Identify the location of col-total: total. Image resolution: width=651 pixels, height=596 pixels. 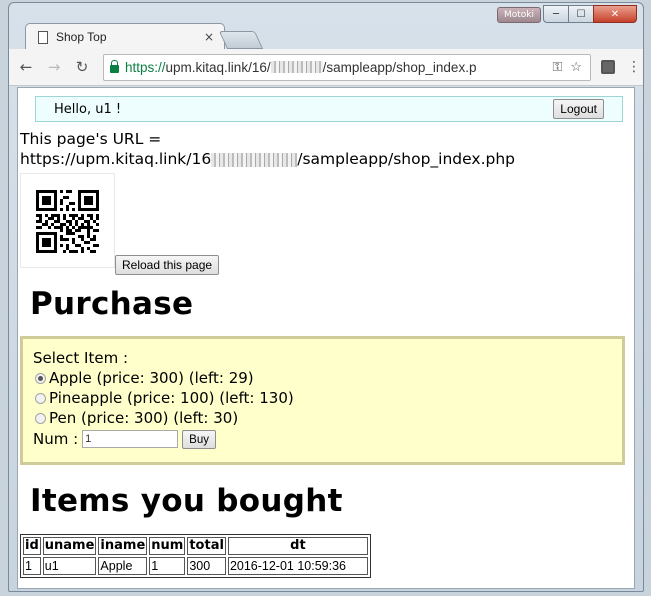
(206, 546).